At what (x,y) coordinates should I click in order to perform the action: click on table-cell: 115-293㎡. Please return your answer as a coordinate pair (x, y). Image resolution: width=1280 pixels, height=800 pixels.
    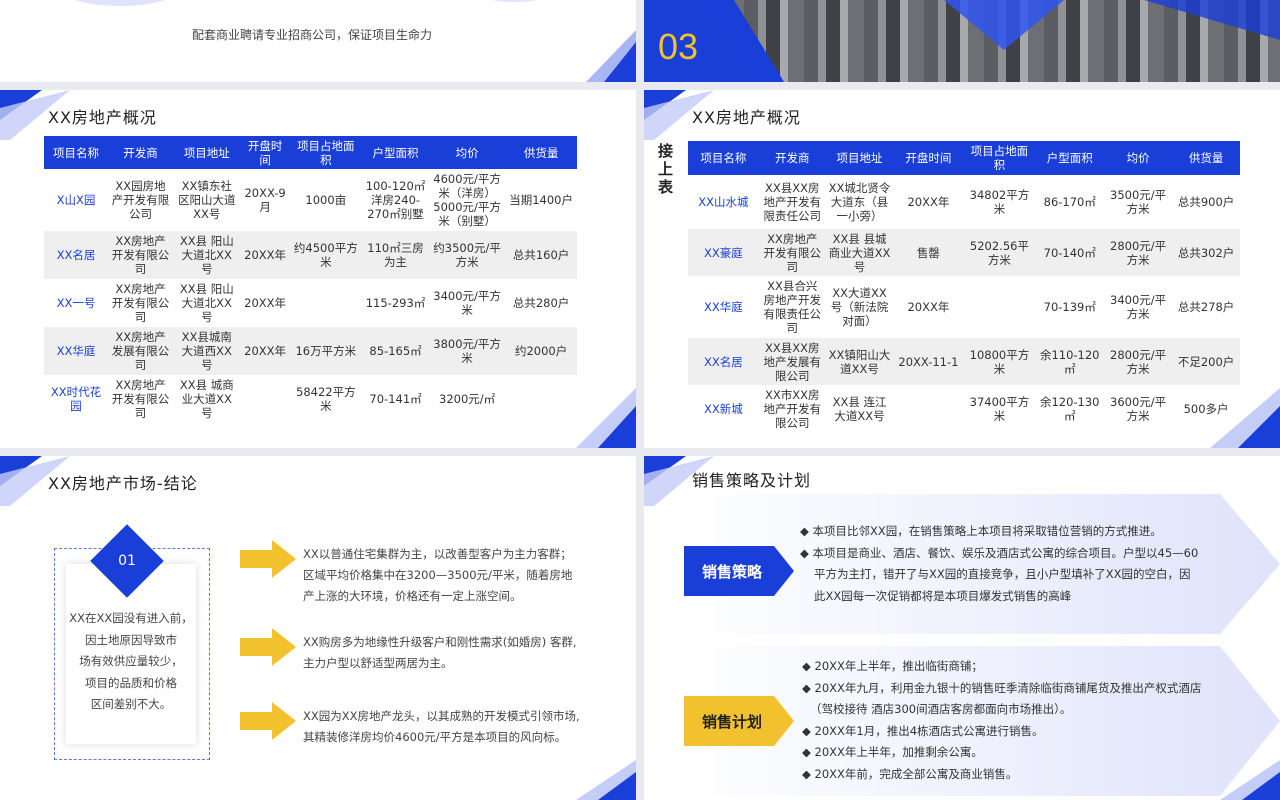
    Looking at the image, I should click on (395, 303).